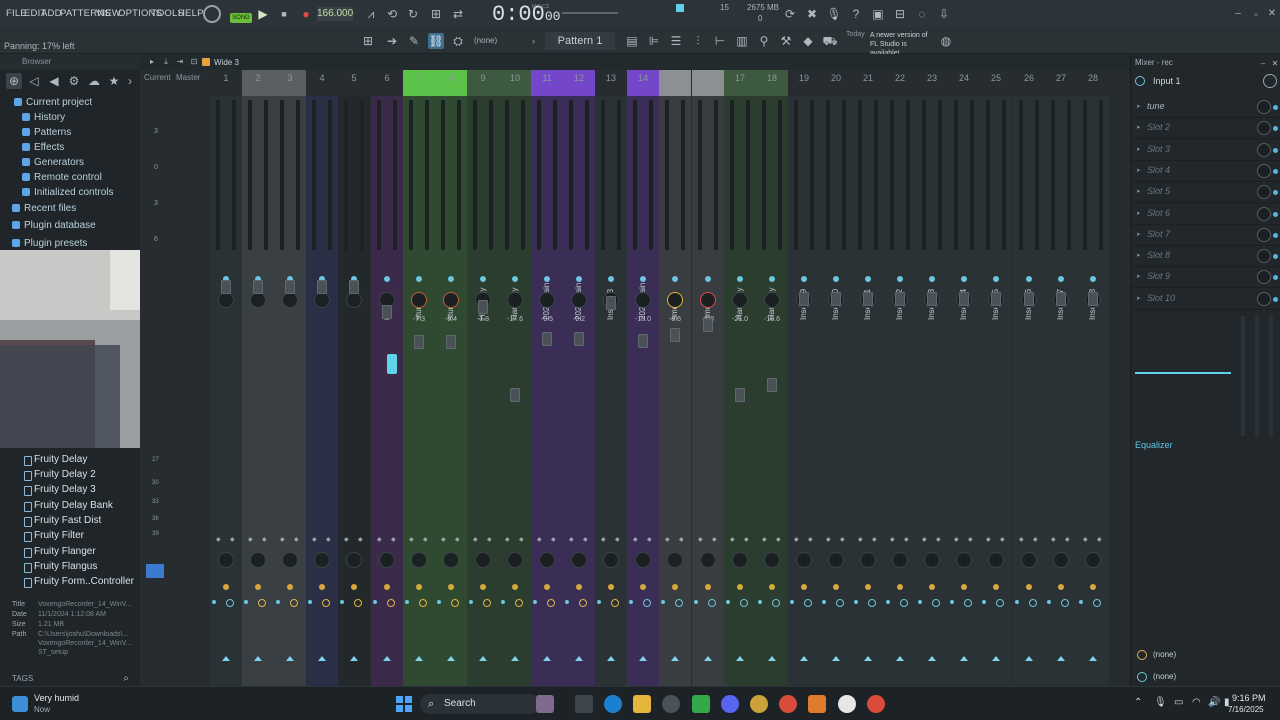 The height and width of the screenshot is (720, 1280). What do you see at coordinates (485, 40) in the screenshot?
I see `snap-selector: (none)` at bounding box center [485, 40].